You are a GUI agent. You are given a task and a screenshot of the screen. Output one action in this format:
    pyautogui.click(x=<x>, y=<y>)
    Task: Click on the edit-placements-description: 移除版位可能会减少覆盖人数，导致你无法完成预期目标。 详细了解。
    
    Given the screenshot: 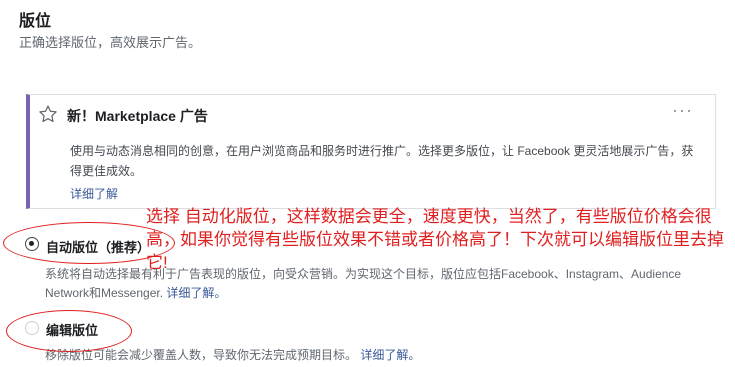 What is the action you would take?
    pyautogui.click(x=380, y=355)
    